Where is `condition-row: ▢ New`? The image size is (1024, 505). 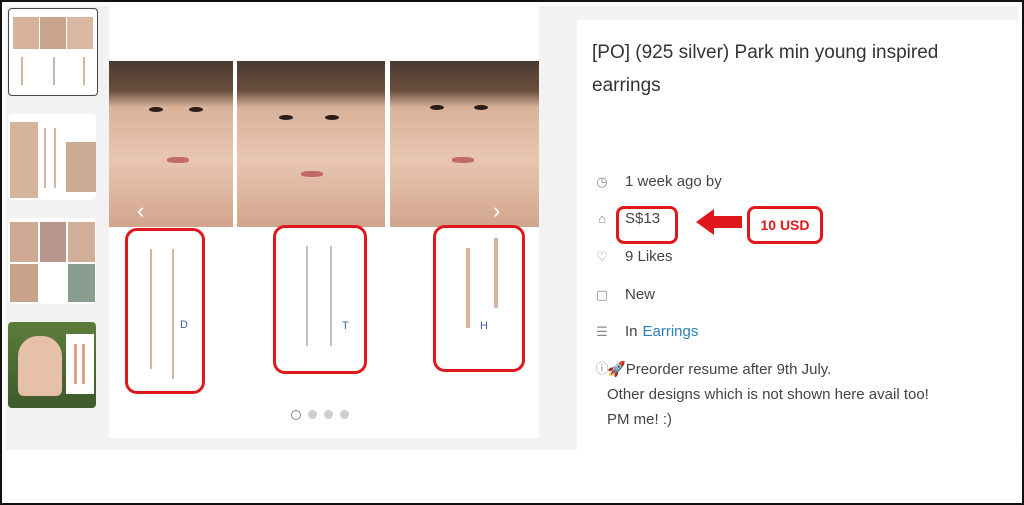
condition-row: ▢ New is located at coordinates (625, 294).